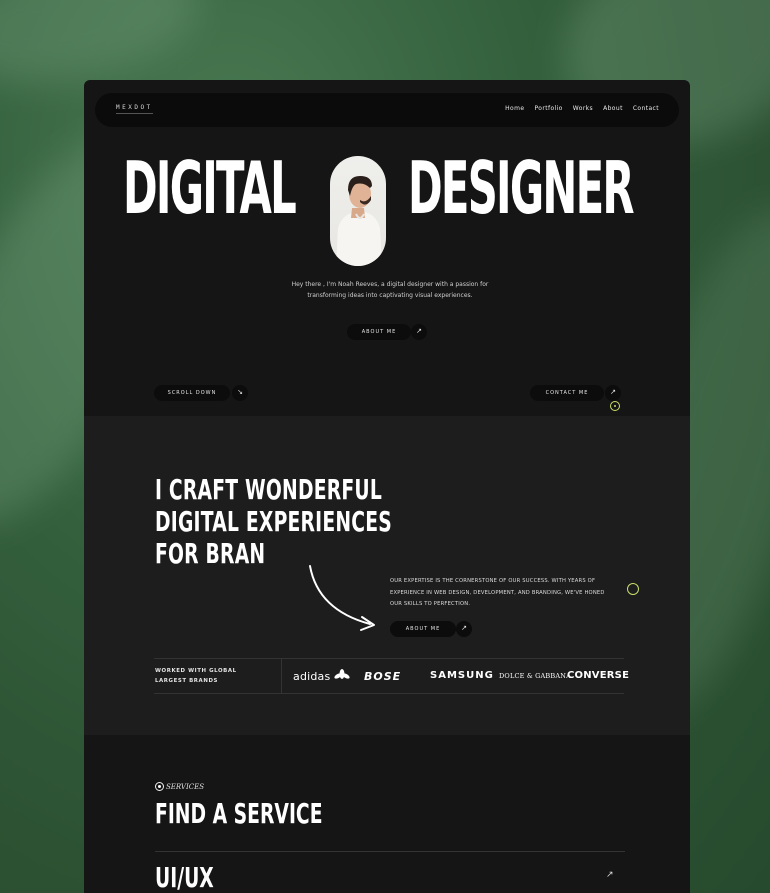 This screenshot has width=770, height=893. What do you see at coordinates (342, 674) in the screenshot?
I see `adidas-trefoil-icon` at bounding box center [342, 674].